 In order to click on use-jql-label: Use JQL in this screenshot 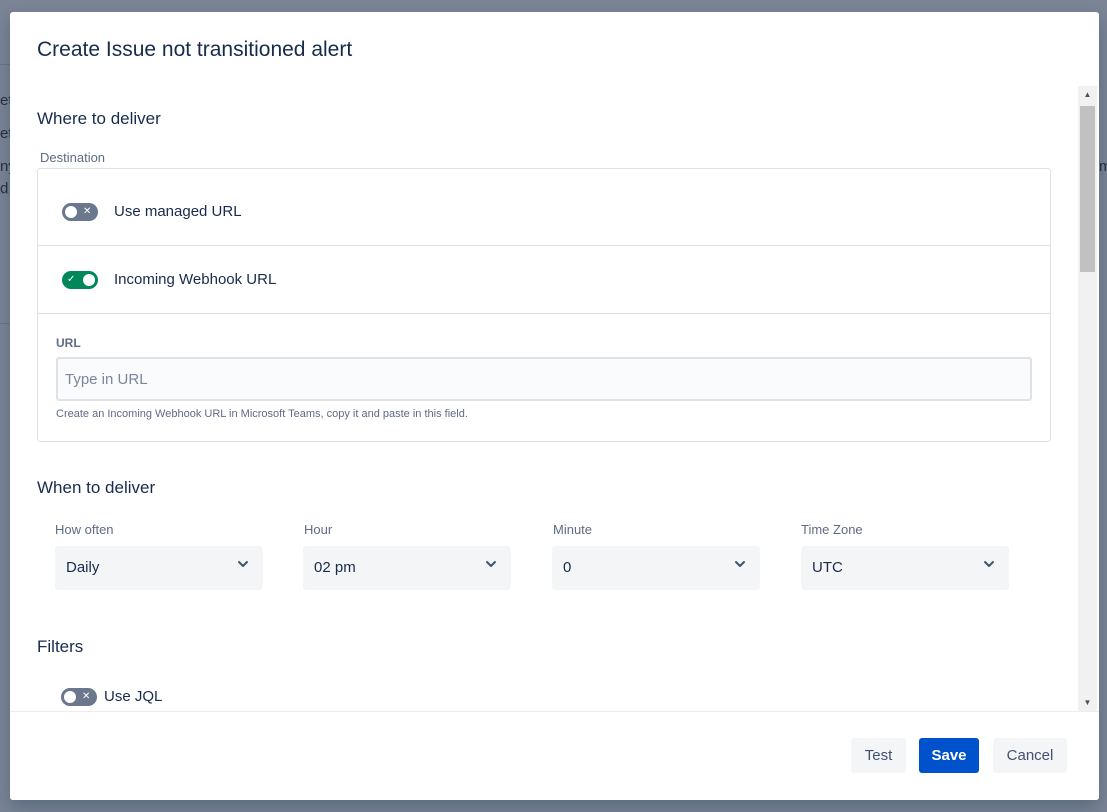, I will do `click(133, 696)`.